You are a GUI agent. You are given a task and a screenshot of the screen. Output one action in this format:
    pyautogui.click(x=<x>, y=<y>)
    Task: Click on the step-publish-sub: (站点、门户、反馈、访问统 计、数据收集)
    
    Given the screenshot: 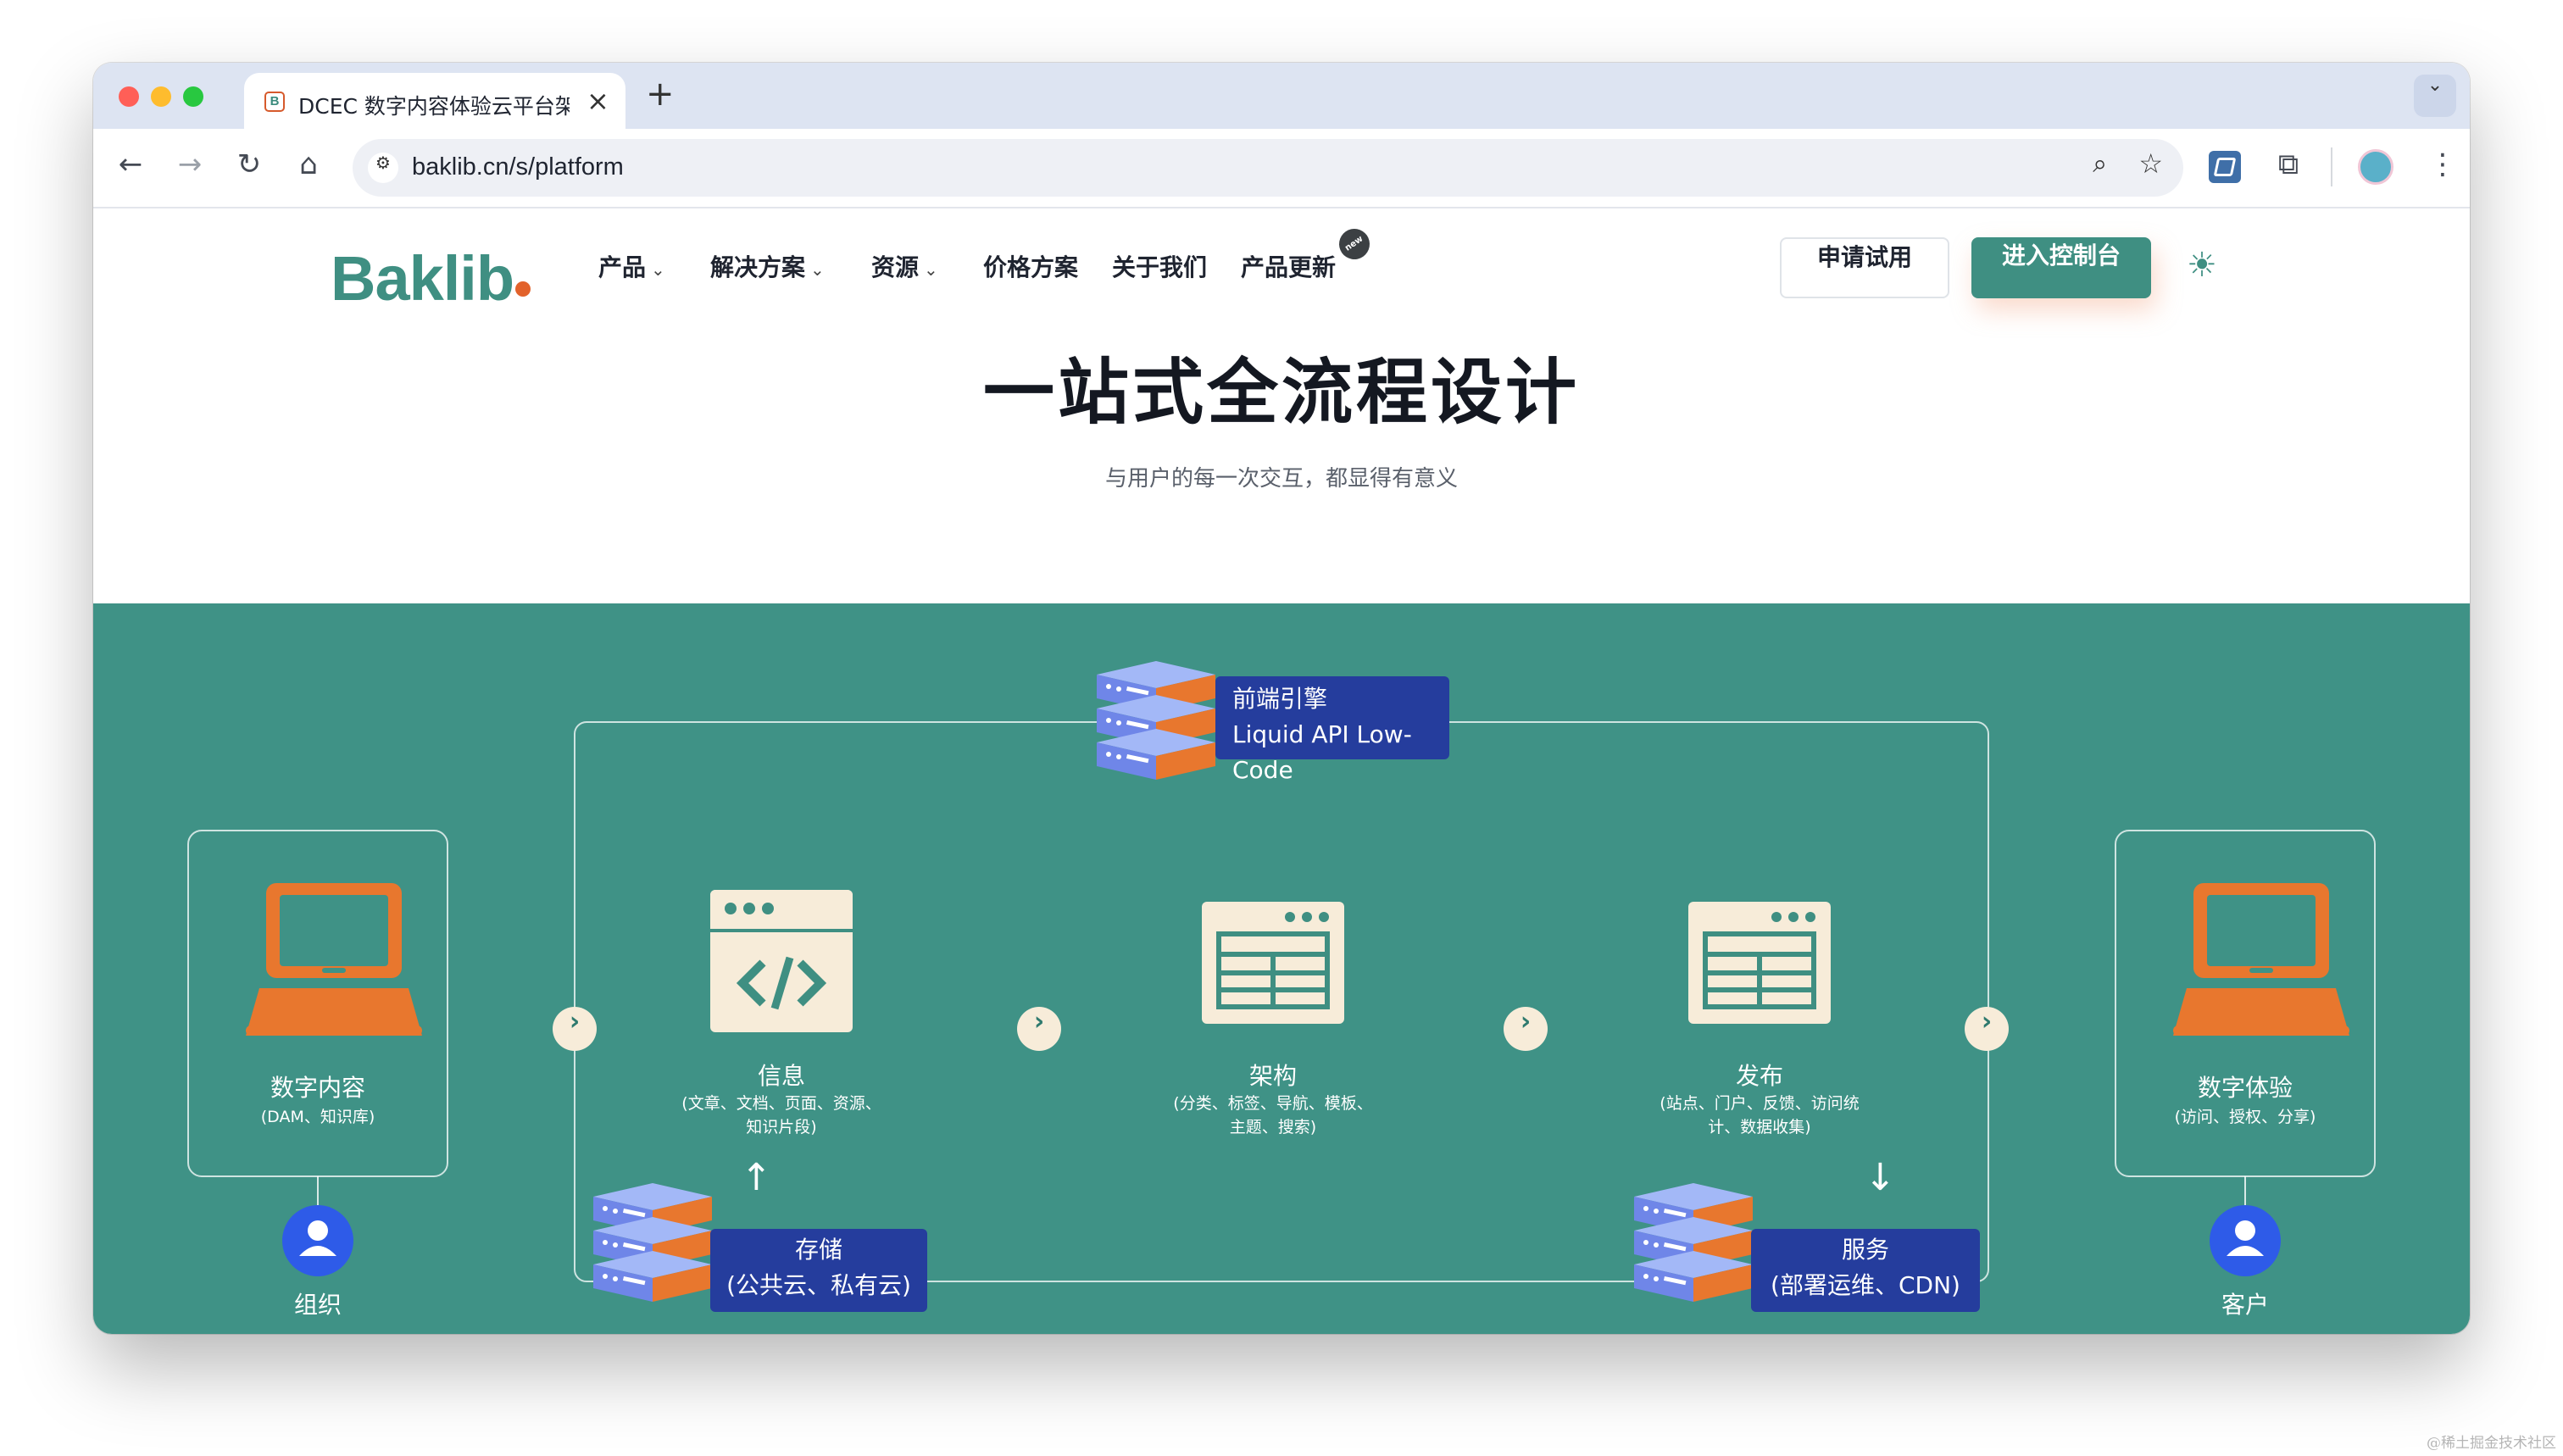 What is the action you would take?
    pyautogui.click(x=1760, y=1115)
    